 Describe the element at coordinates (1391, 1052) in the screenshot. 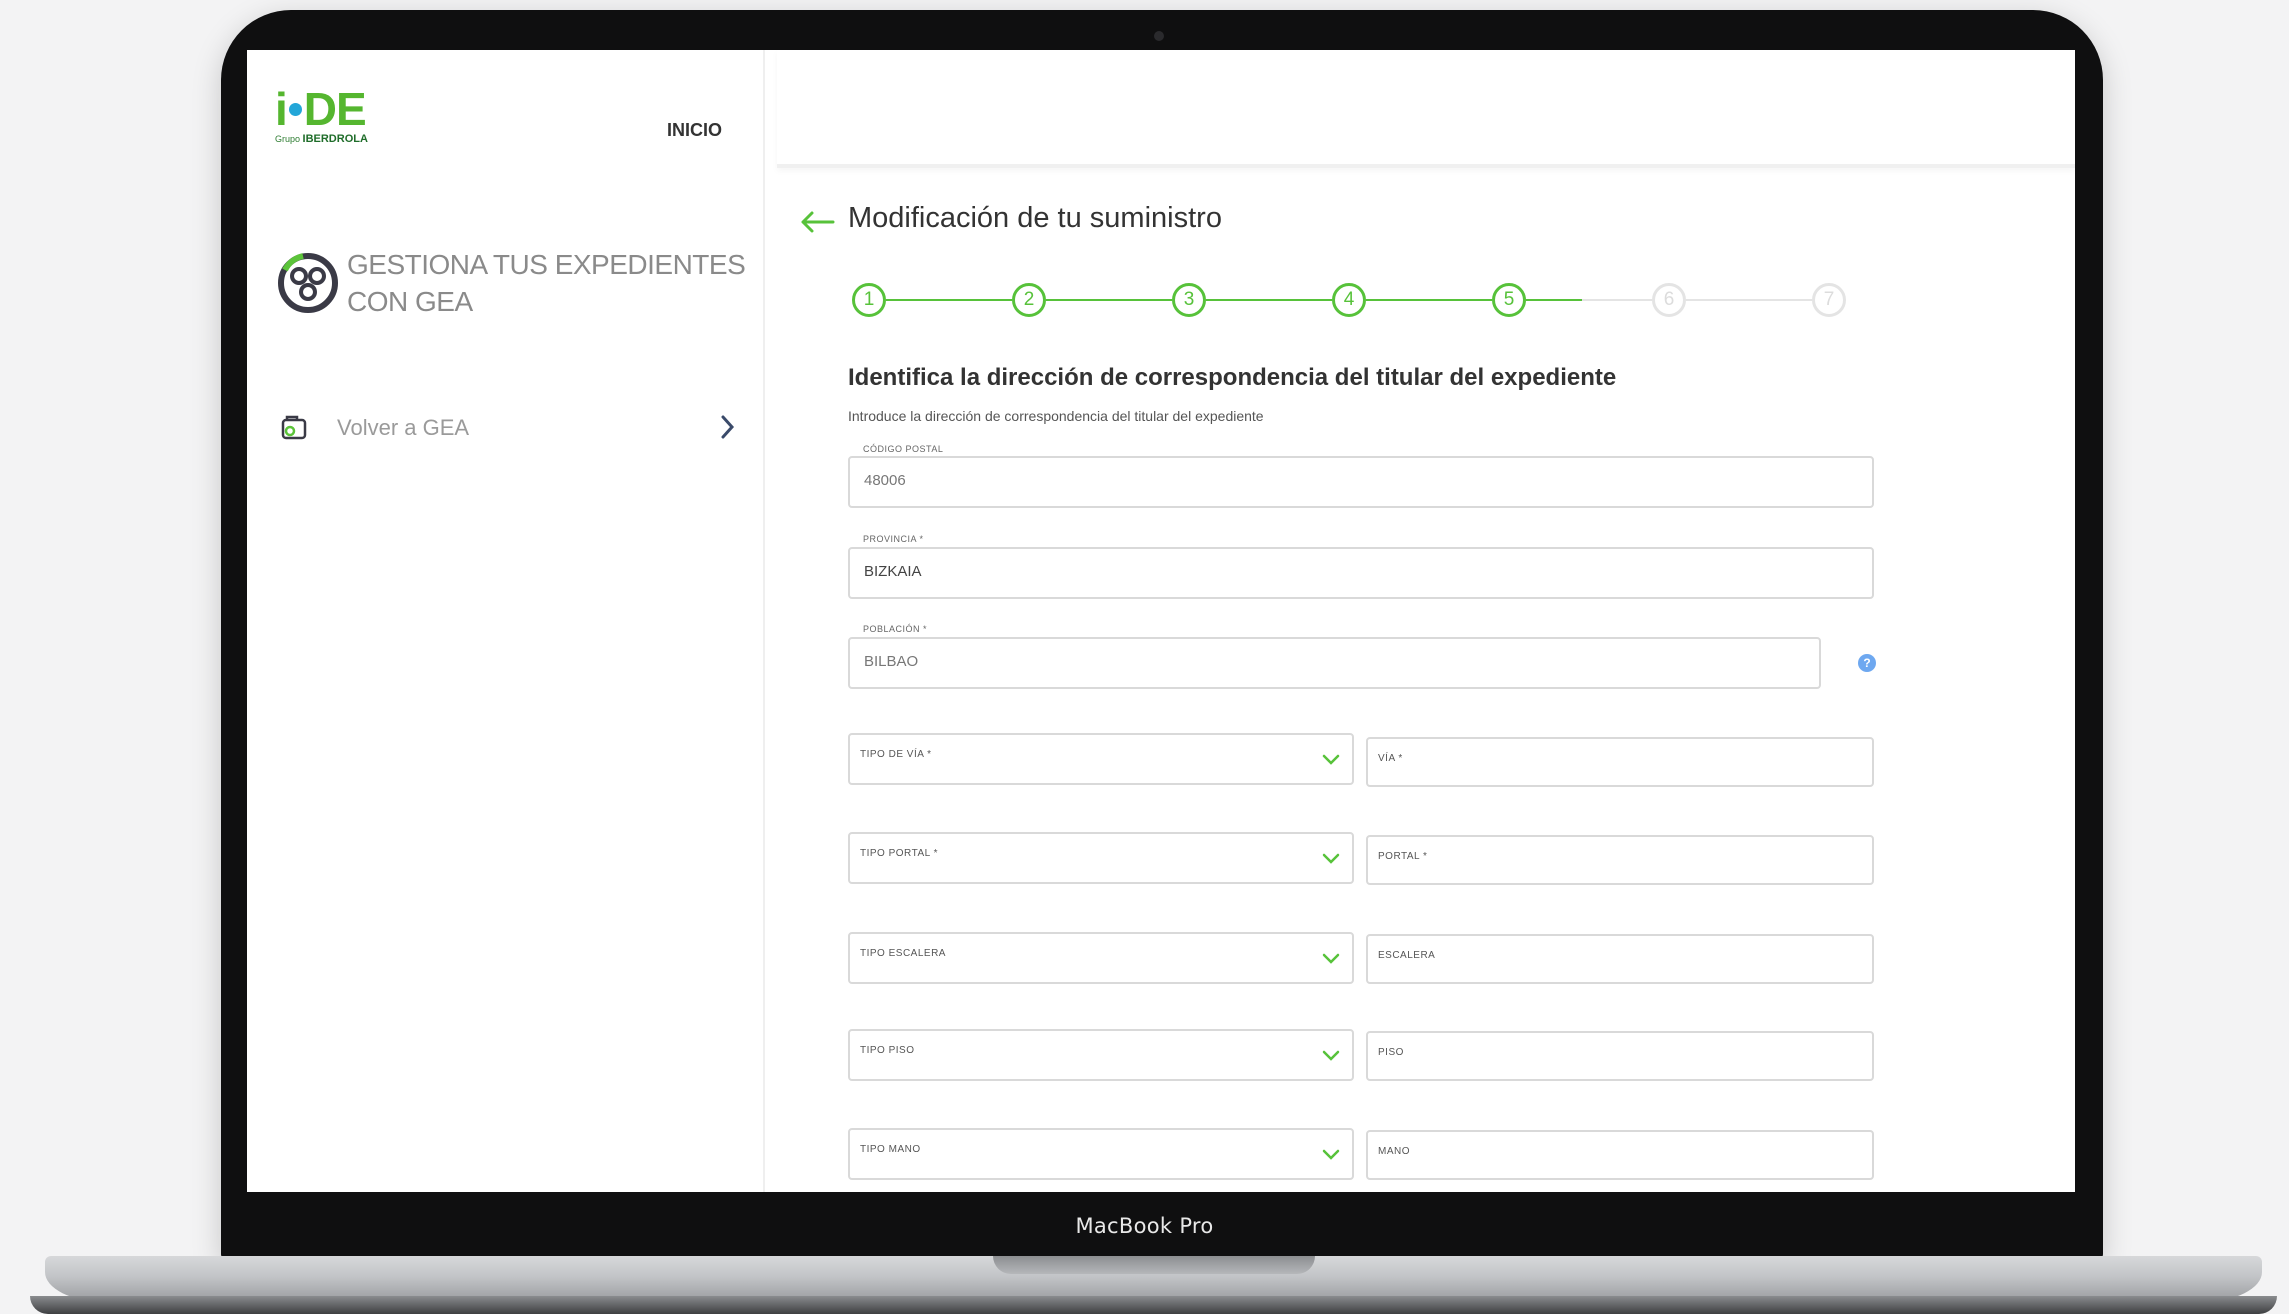

I see `piso-label: PISO` at that location.